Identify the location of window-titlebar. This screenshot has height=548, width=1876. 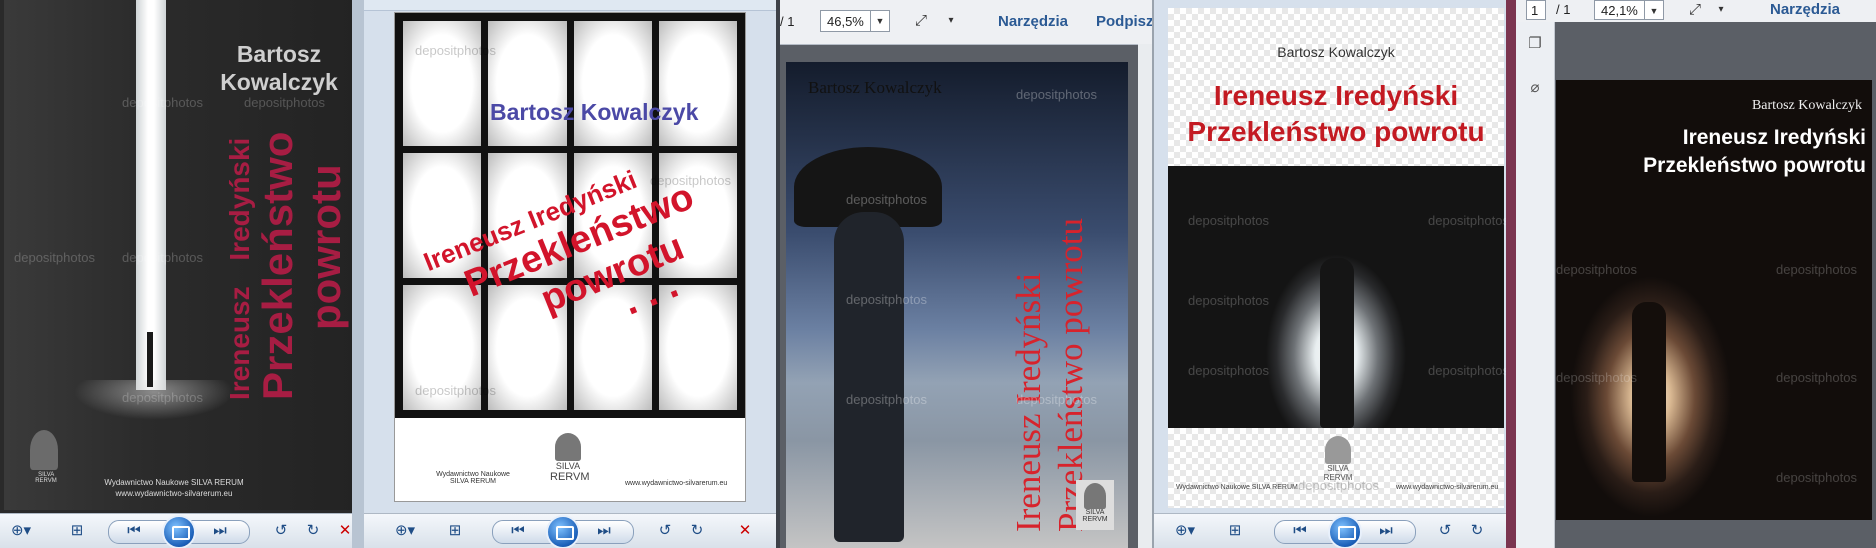
(570, 5).